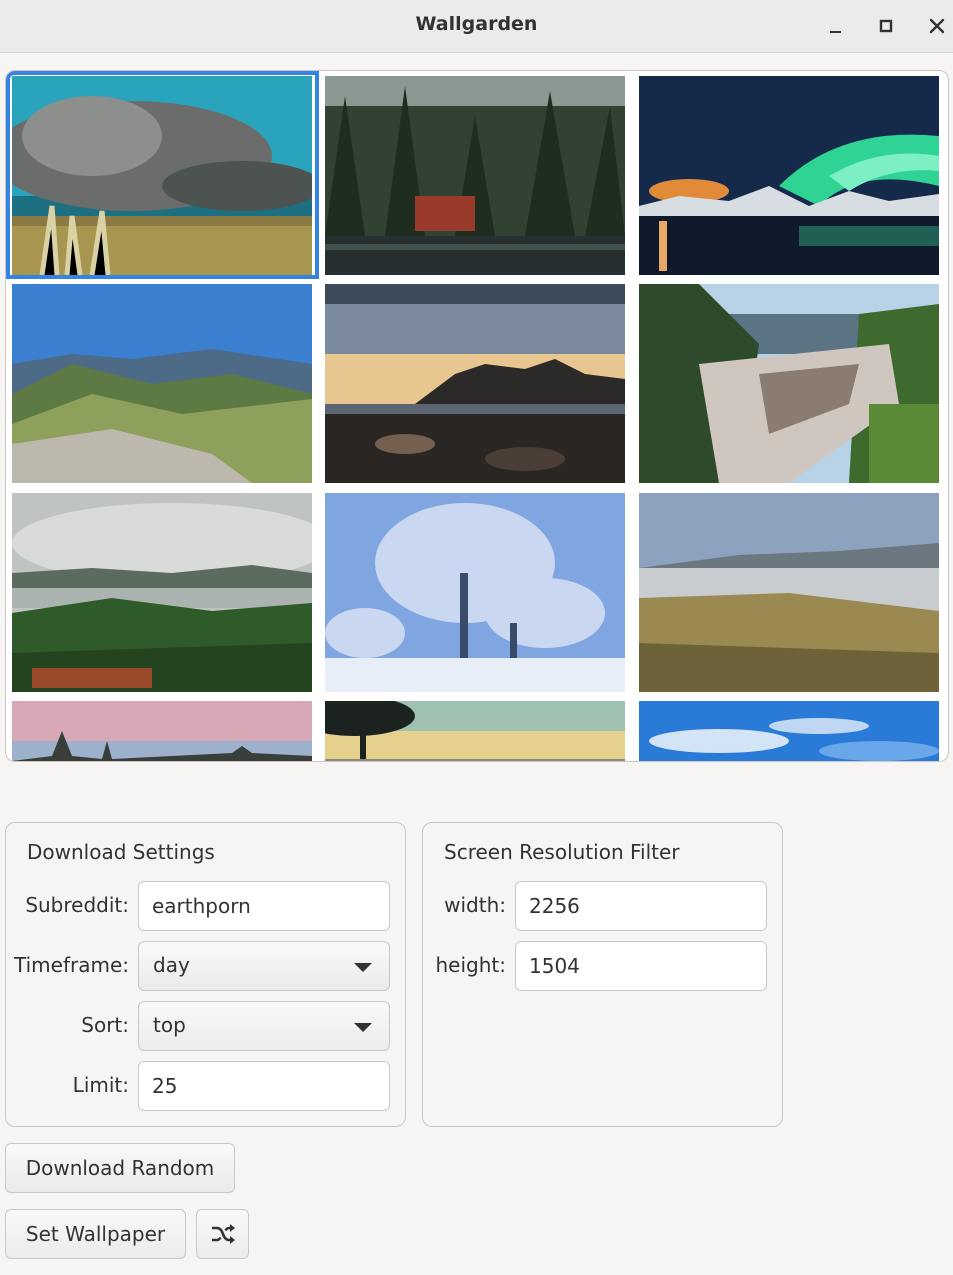  I want to click on golden-sky-tree-image, so click(475, 731).